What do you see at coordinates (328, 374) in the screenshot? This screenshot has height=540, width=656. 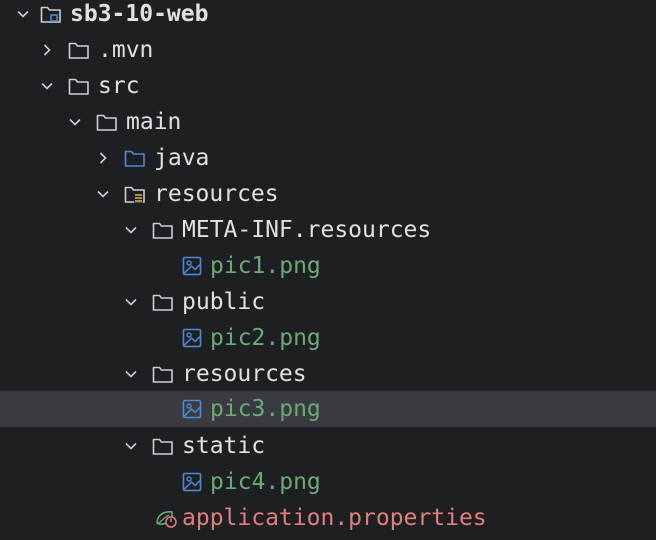 I see `tree-item-resources-sub: resources` at bounding box center [328, 374].